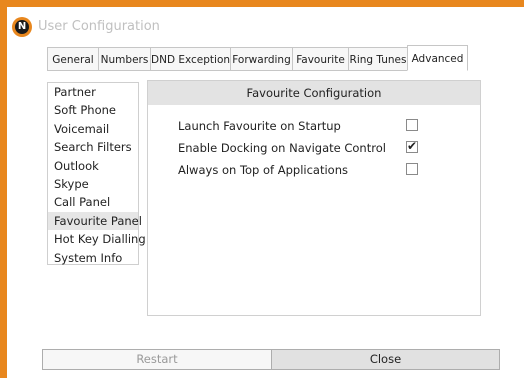  What do you see at coordinates (377, 59) in the screenshot?
I see `tab-ring-tunes: Ring Tunes` at bounding box center [377, 59].